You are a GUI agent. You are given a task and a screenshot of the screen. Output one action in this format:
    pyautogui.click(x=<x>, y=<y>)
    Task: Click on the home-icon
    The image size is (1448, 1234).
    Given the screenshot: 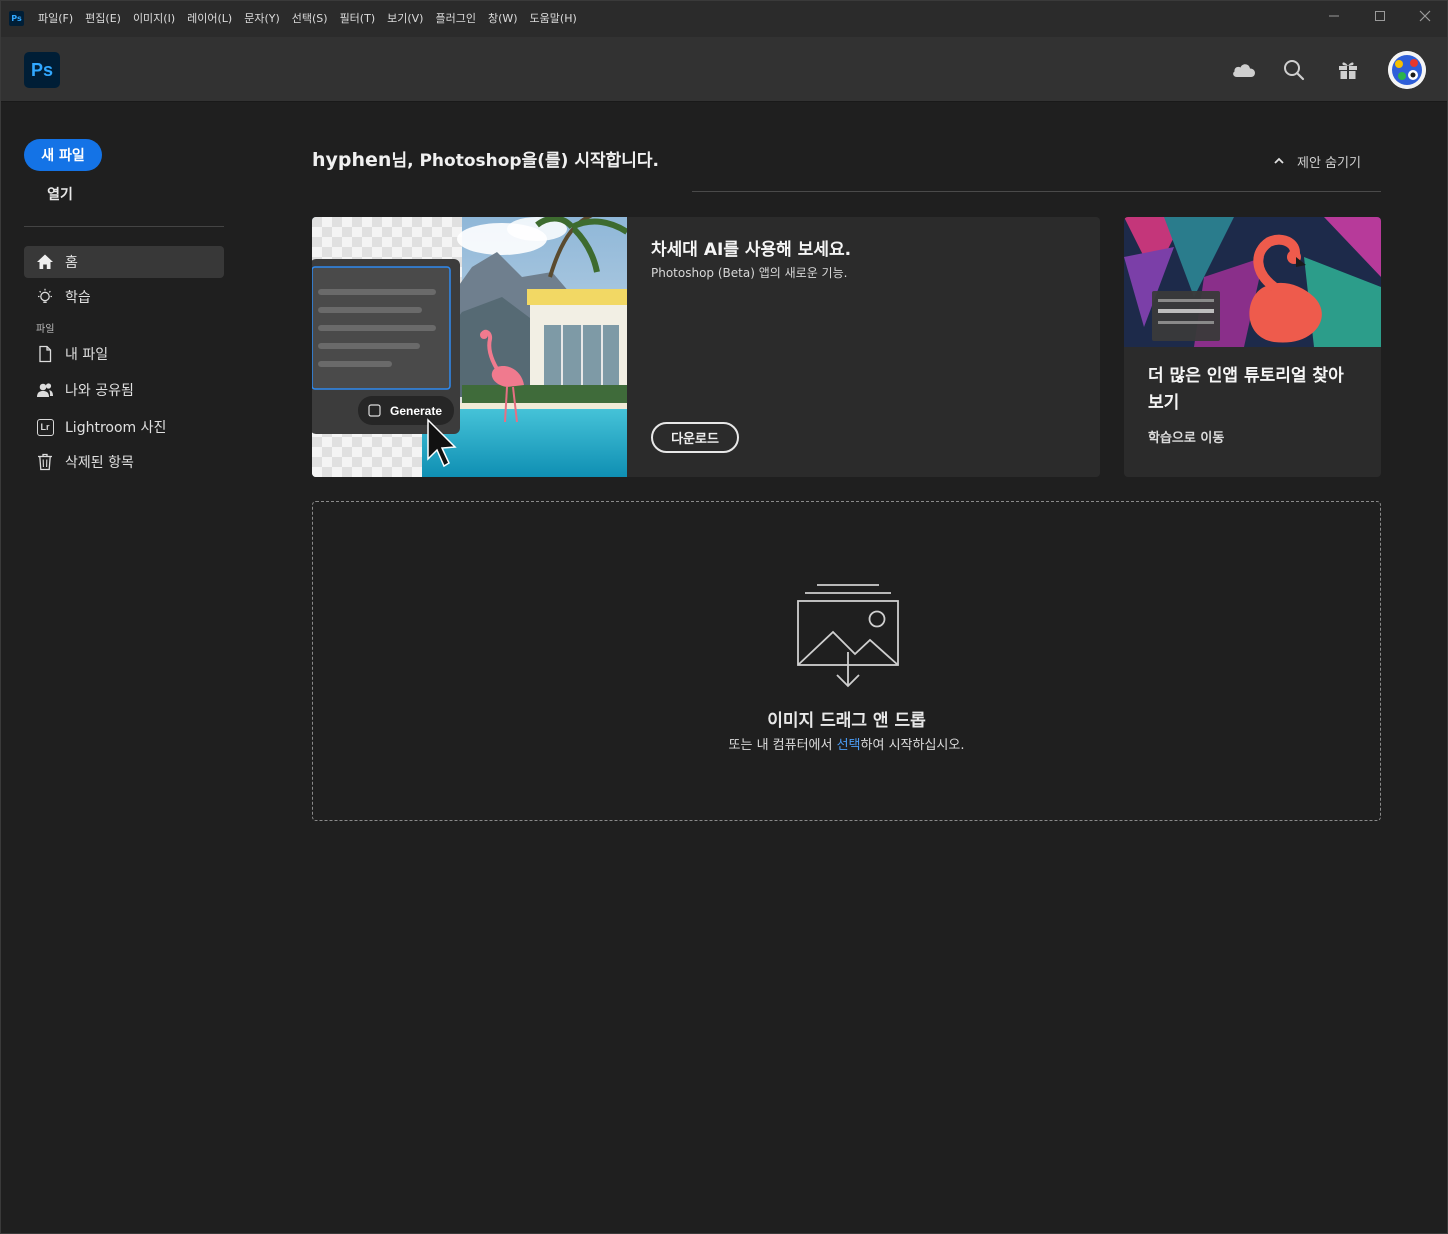 What is the action you would take?
    pyautogui.click(x=45, y=262)
    